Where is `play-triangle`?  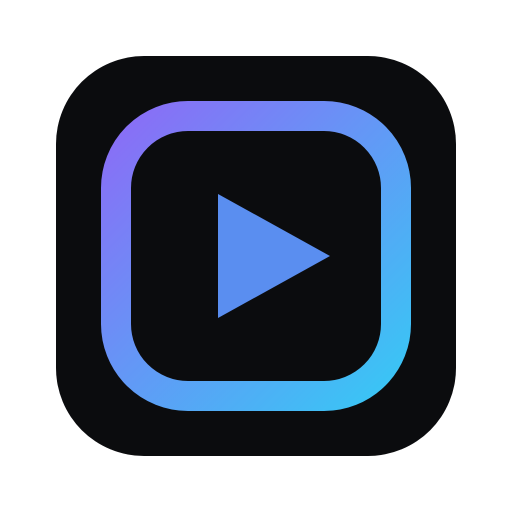 play-triangle is located at coordinates (274, 256).